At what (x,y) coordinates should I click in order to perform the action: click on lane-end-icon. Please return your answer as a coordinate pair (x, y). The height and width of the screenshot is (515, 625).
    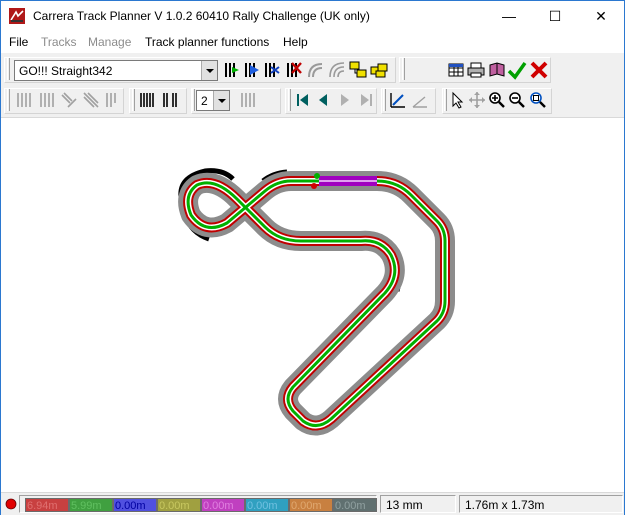
    Looking at the image, I should click on (112, 100).